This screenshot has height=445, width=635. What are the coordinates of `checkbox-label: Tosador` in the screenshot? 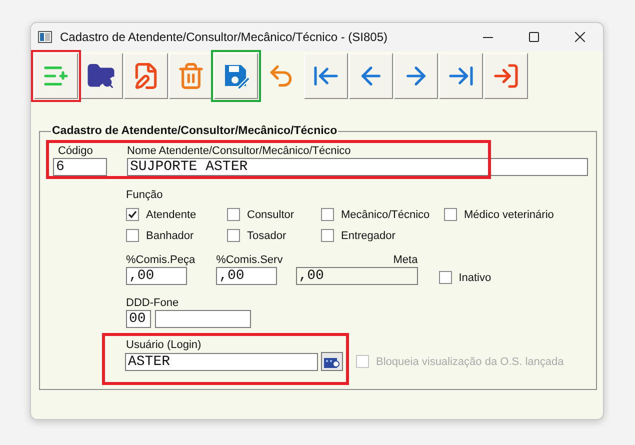 It's located at (266, 236).